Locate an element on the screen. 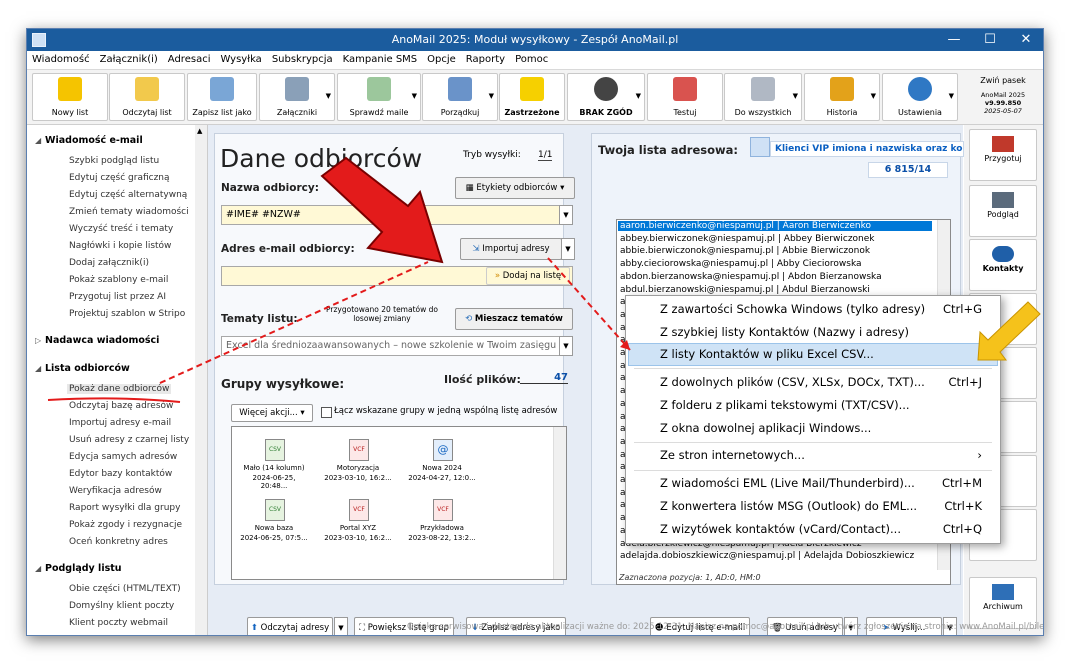 The height and width of the screenshot is (670, 1068). menu-raporty: Raporty is located at coordinates (485, 60).